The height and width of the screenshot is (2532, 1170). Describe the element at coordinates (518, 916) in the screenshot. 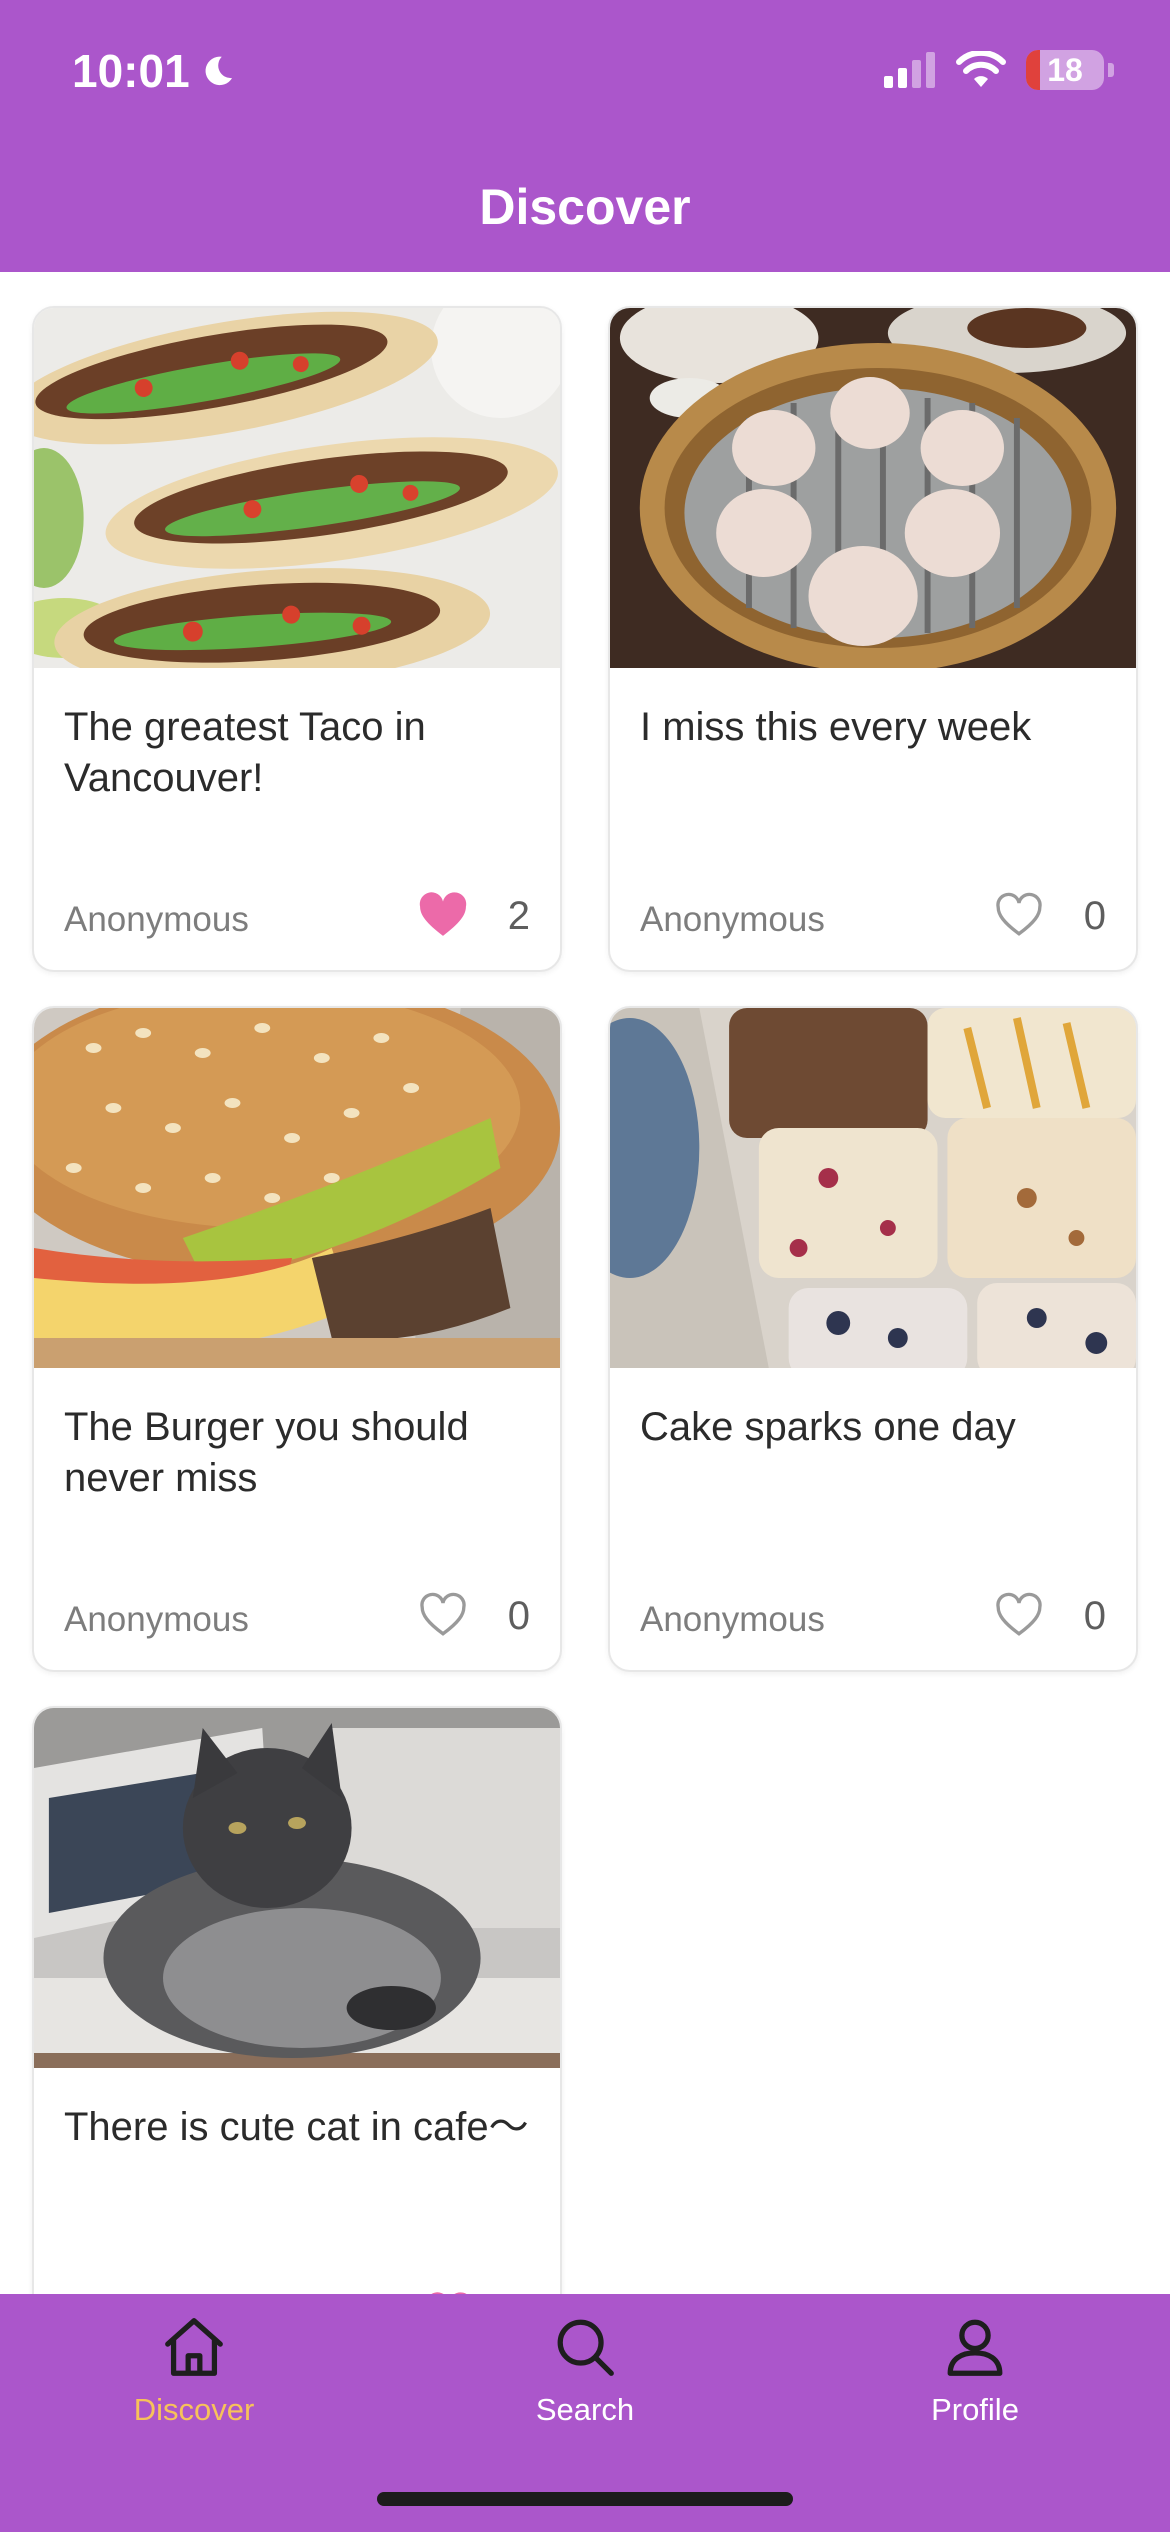

I see `like-count: 2` at that location.